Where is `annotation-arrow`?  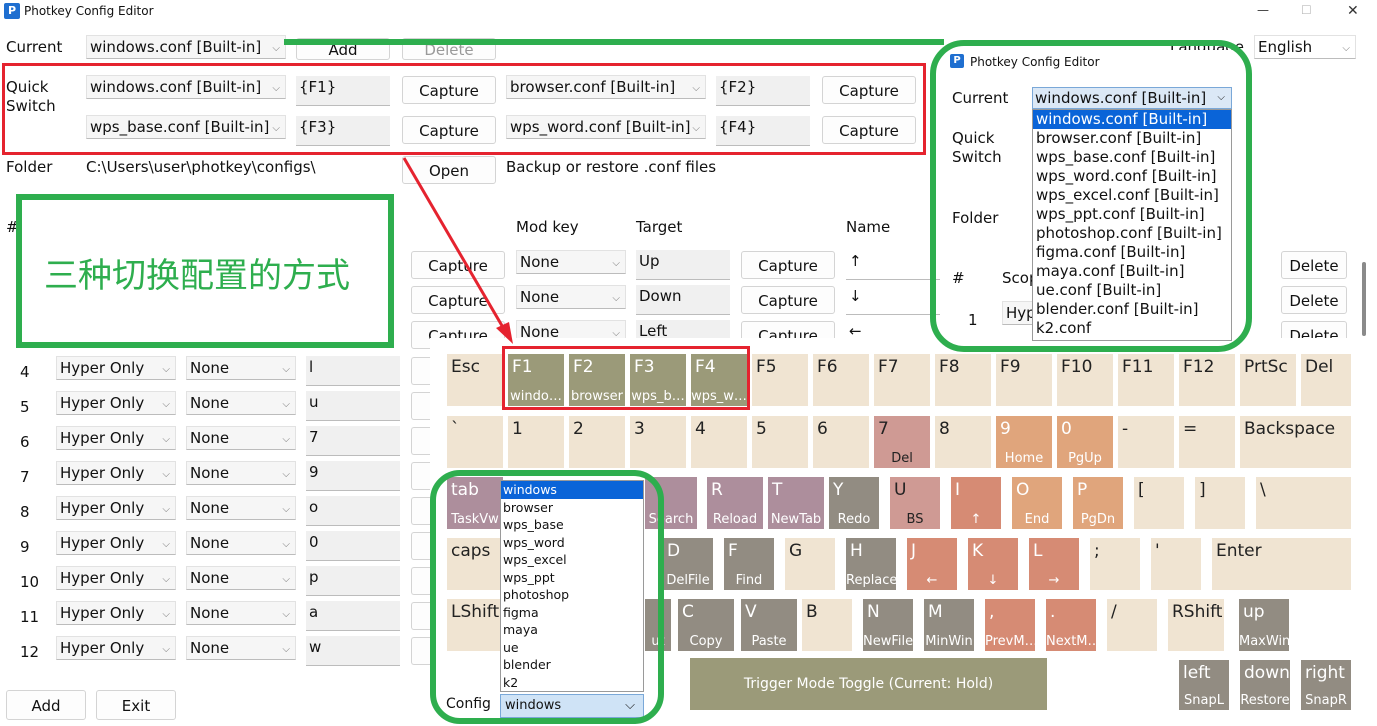
annotation-arrow is located at coordinates (457, 250).